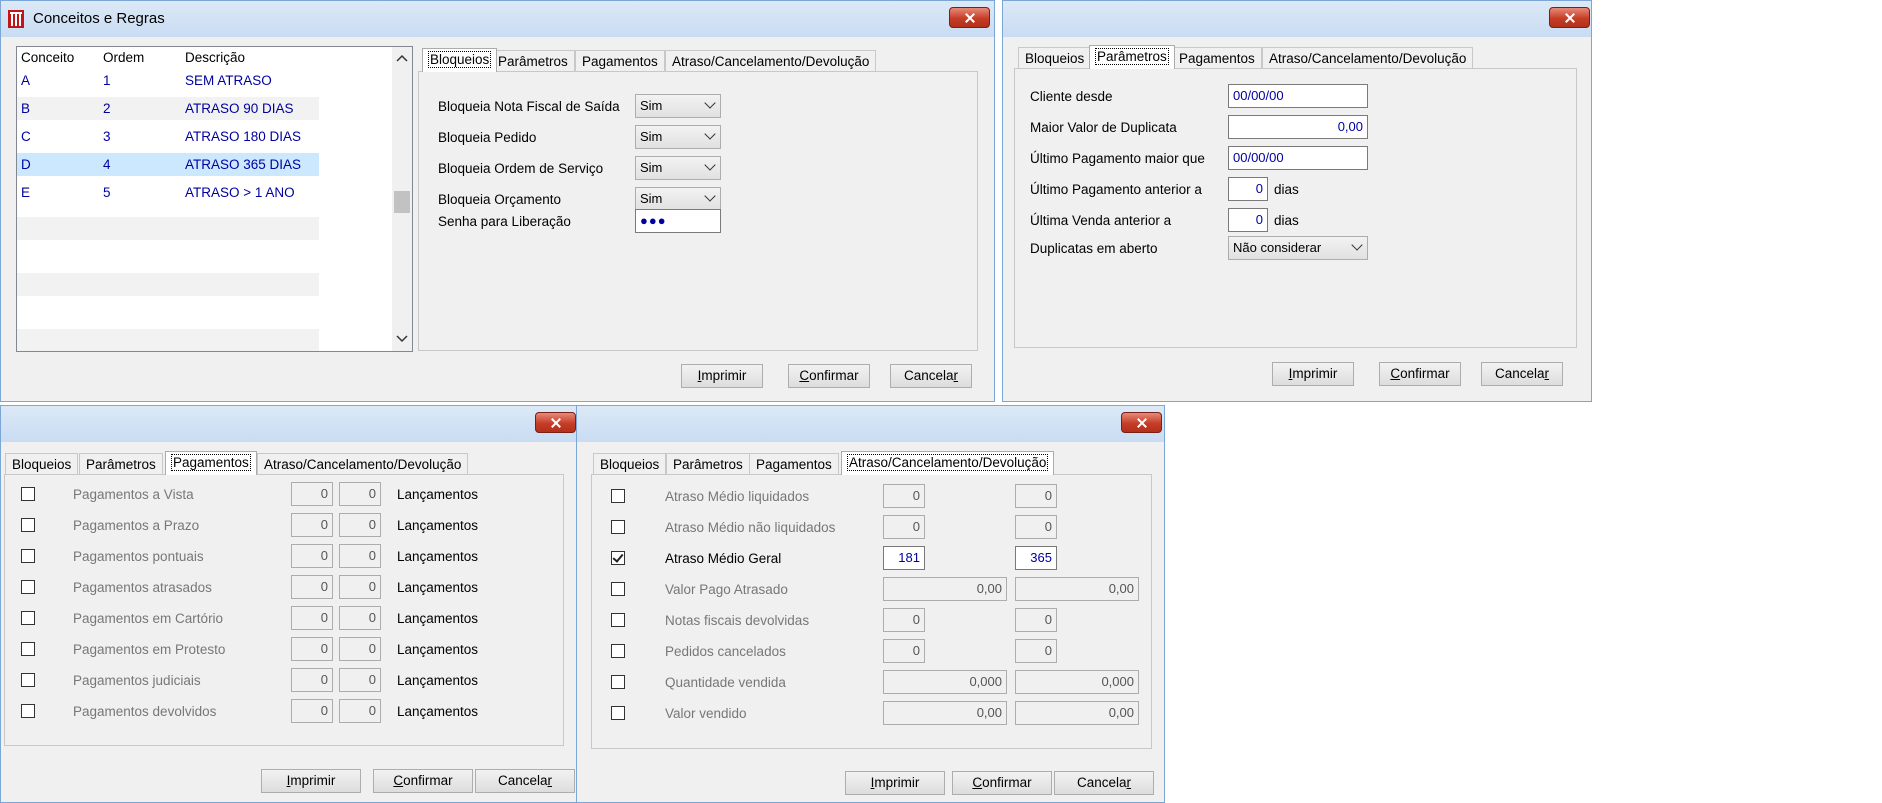 This screenshot has width=1882, height=803. I want to click on parametro-input: 0,00, so click(1298, 127).